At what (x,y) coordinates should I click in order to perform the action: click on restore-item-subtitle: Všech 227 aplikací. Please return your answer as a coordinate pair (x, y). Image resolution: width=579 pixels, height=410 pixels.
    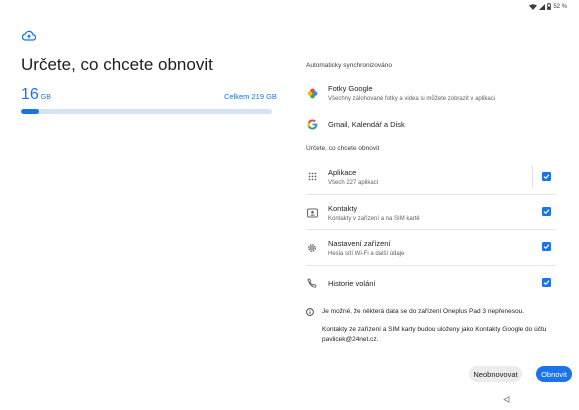
    Looking at the image, I should click on (353, 182).